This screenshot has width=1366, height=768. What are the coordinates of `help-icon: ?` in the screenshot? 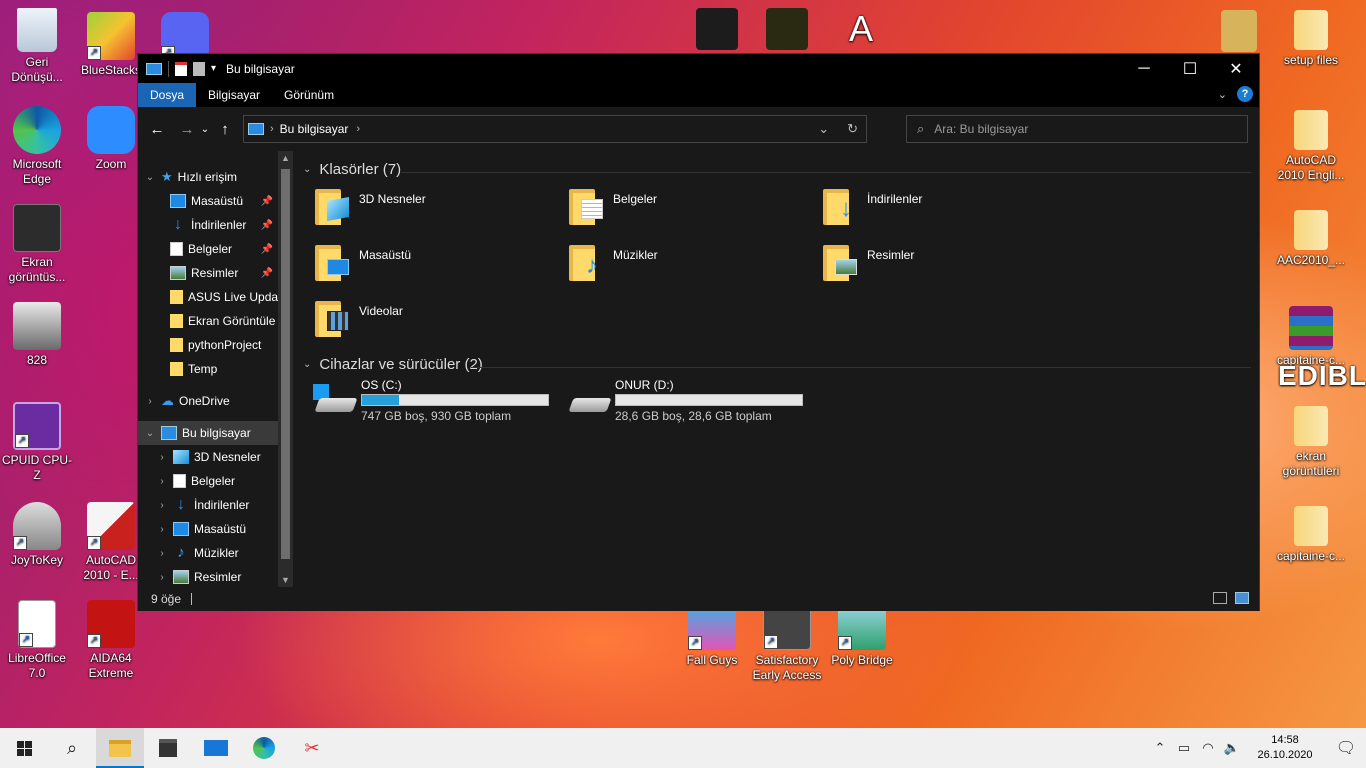 It's located at (1245, 94).